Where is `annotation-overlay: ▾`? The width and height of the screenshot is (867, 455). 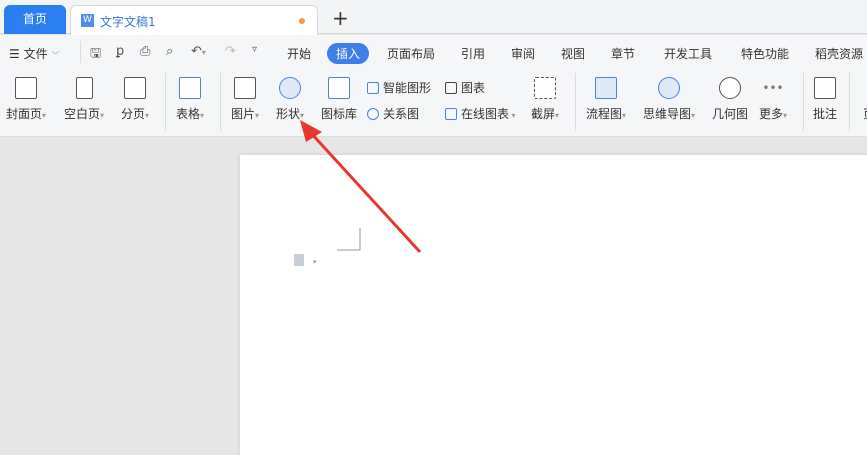
annotation-overlay: ▾ is located at coordinates (358, 193).